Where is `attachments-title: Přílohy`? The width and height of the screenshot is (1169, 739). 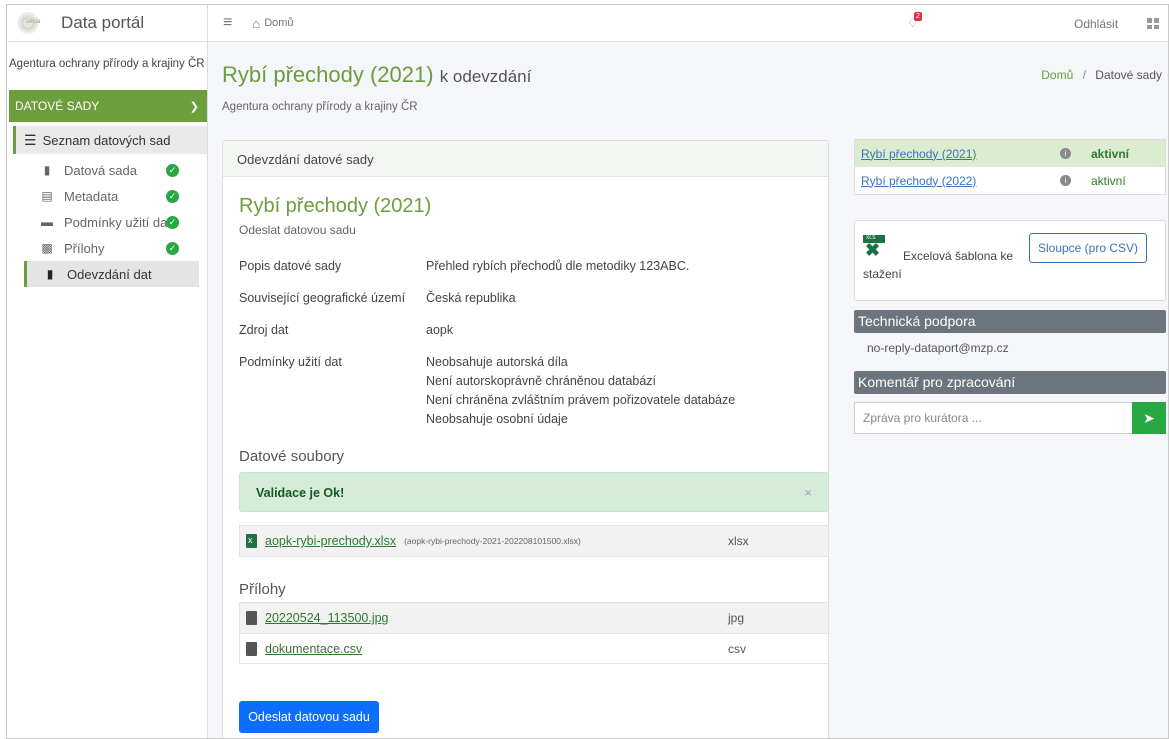
attachments-title: Přílohy is located at coordinates (262, 589).